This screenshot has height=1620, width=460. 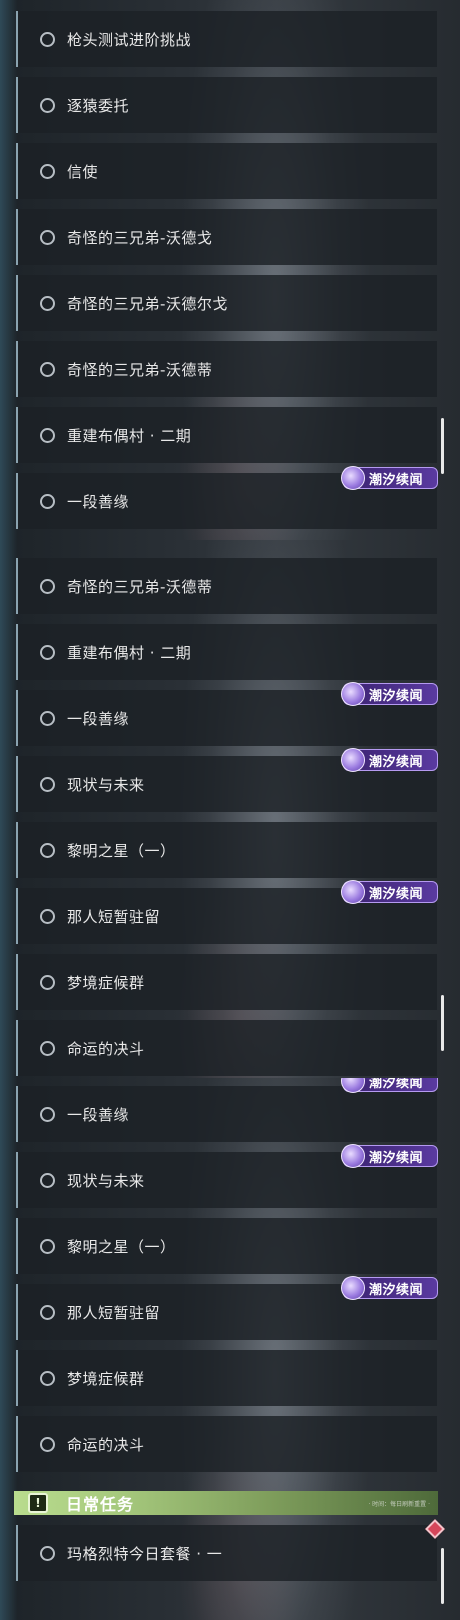 What do you see at coordinates (399, 1504) in the screenshot?
I see `section-subtext: · 时间：每日刷新重置 ·` at bounding box center [399, 1504].